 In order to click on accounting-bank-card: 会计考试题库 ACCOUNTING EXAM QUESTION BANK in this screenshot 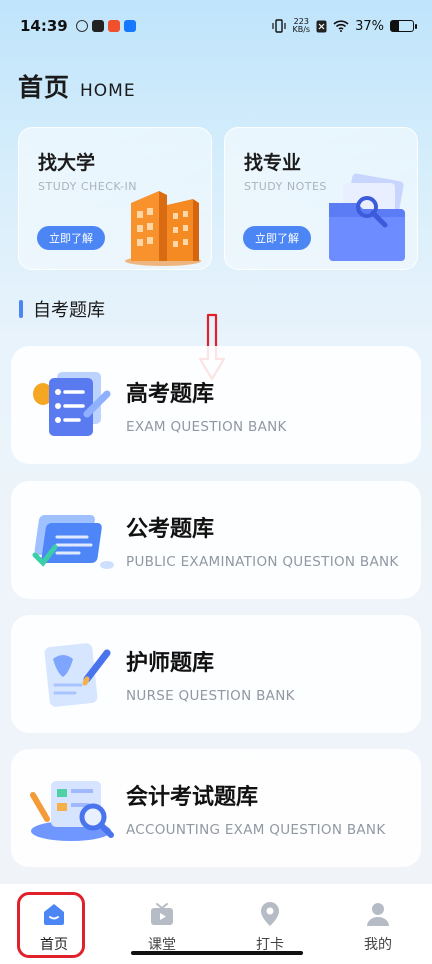, I will do `click(216, 808)`.